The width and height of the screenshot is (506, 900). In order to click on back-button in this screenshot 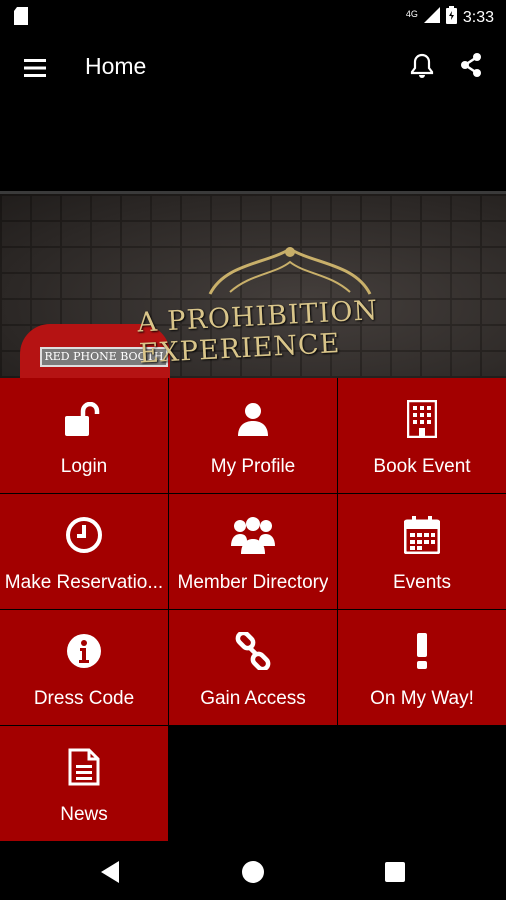, I will do `click(111, 874)`.